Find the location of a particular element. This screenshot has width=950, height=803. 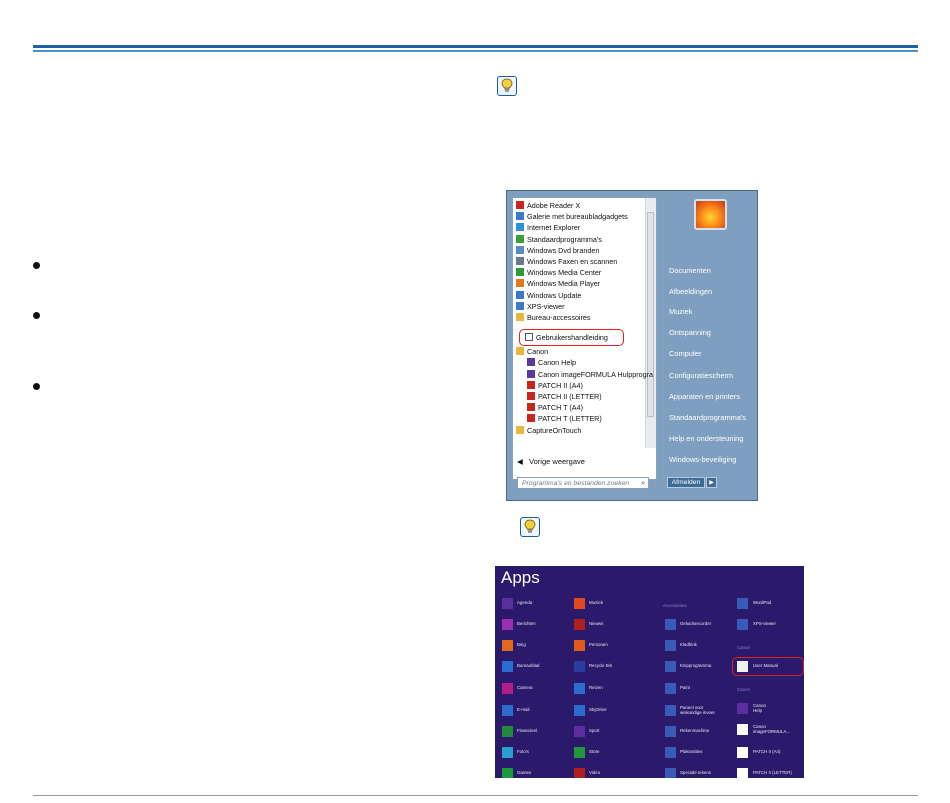

app-label: PATCH II (LETTER) is located at coordinates (772, 772).